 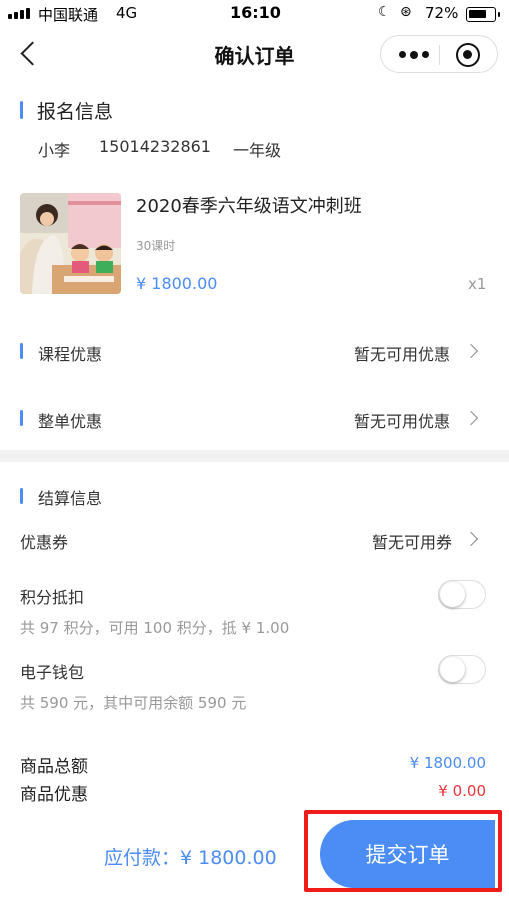 I want to click on student-name: 小李, so click(x=54, y=150).